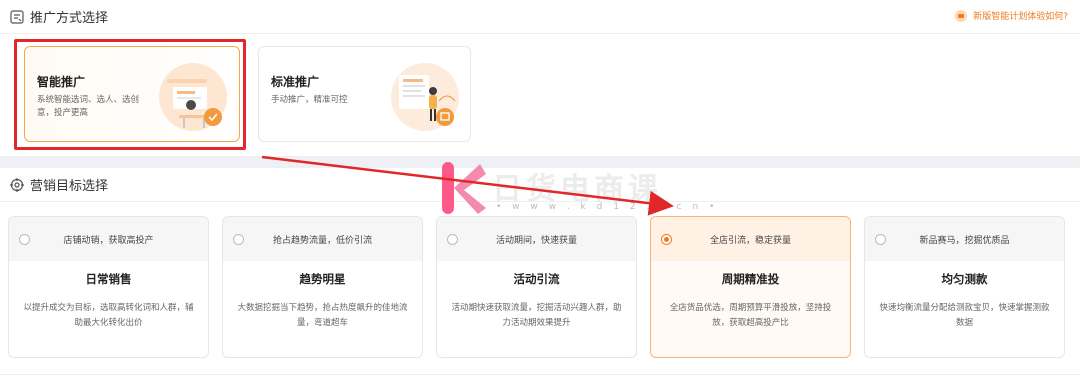 The height and width of the screenshot is (380, 1080). I want to click on goal-card-subtitle: 店铺动销，获取高投产, so click(108, 240).